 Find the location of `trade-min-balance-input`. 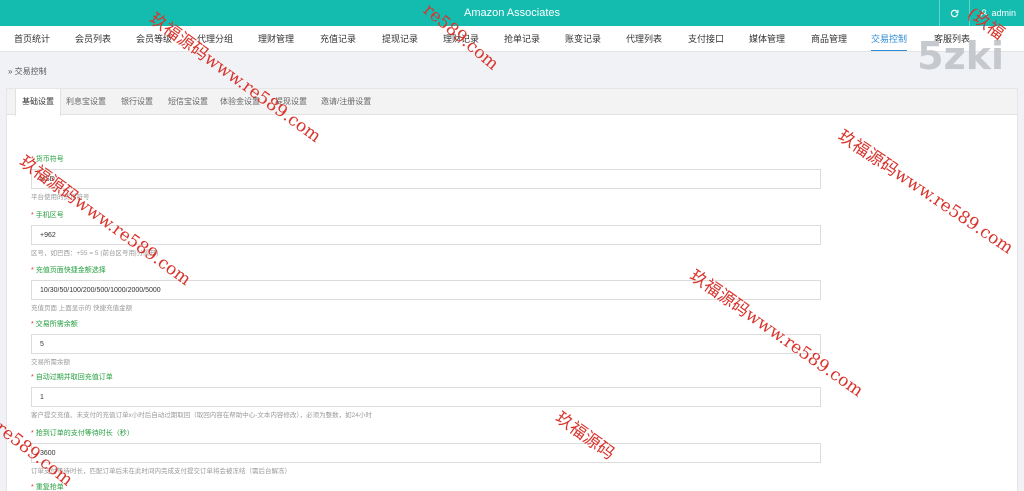

trade-min-balance-input is located at coordinates (426, 344).